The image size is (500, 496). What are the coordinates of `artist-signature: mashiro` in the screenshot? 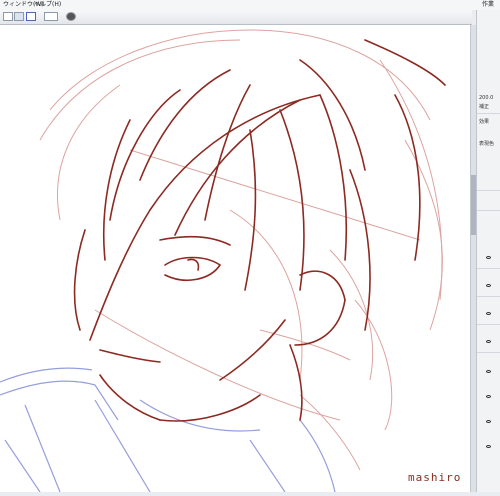 It's located at (435, 477).